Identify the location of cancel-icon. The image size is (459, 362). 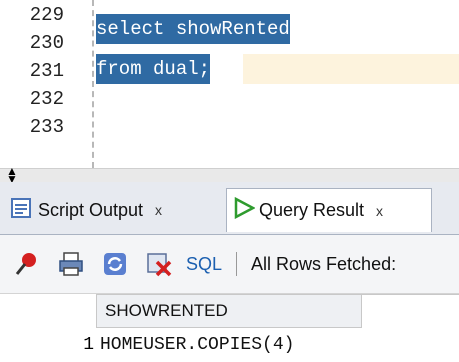
(159, 264).